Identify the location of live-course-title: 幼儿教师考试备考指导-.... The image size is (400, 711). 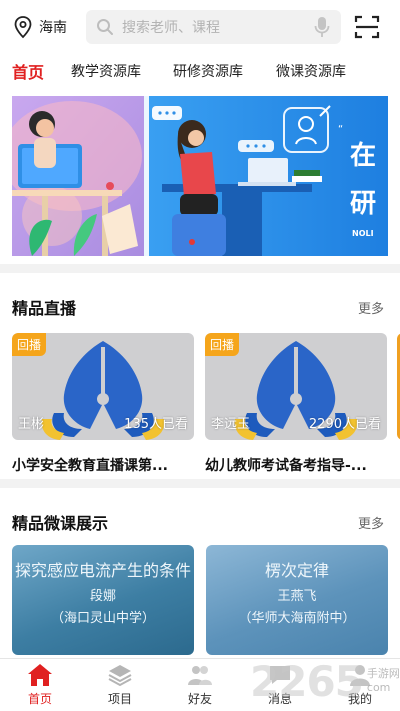
(296, 465).